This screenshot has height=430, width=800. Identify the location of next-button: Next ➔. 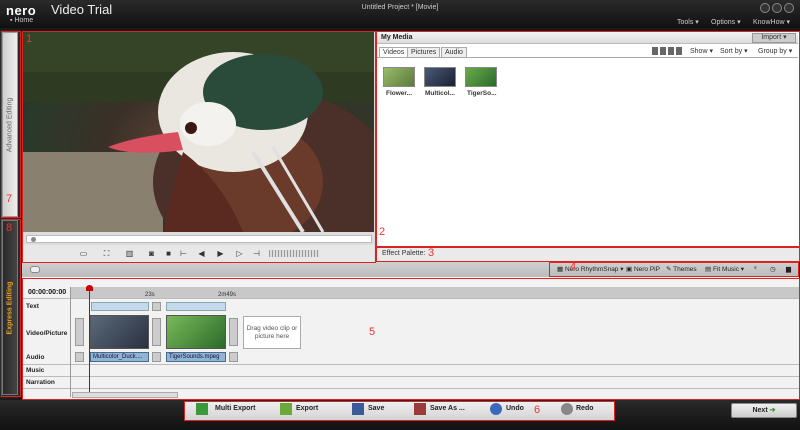
(764, 410).